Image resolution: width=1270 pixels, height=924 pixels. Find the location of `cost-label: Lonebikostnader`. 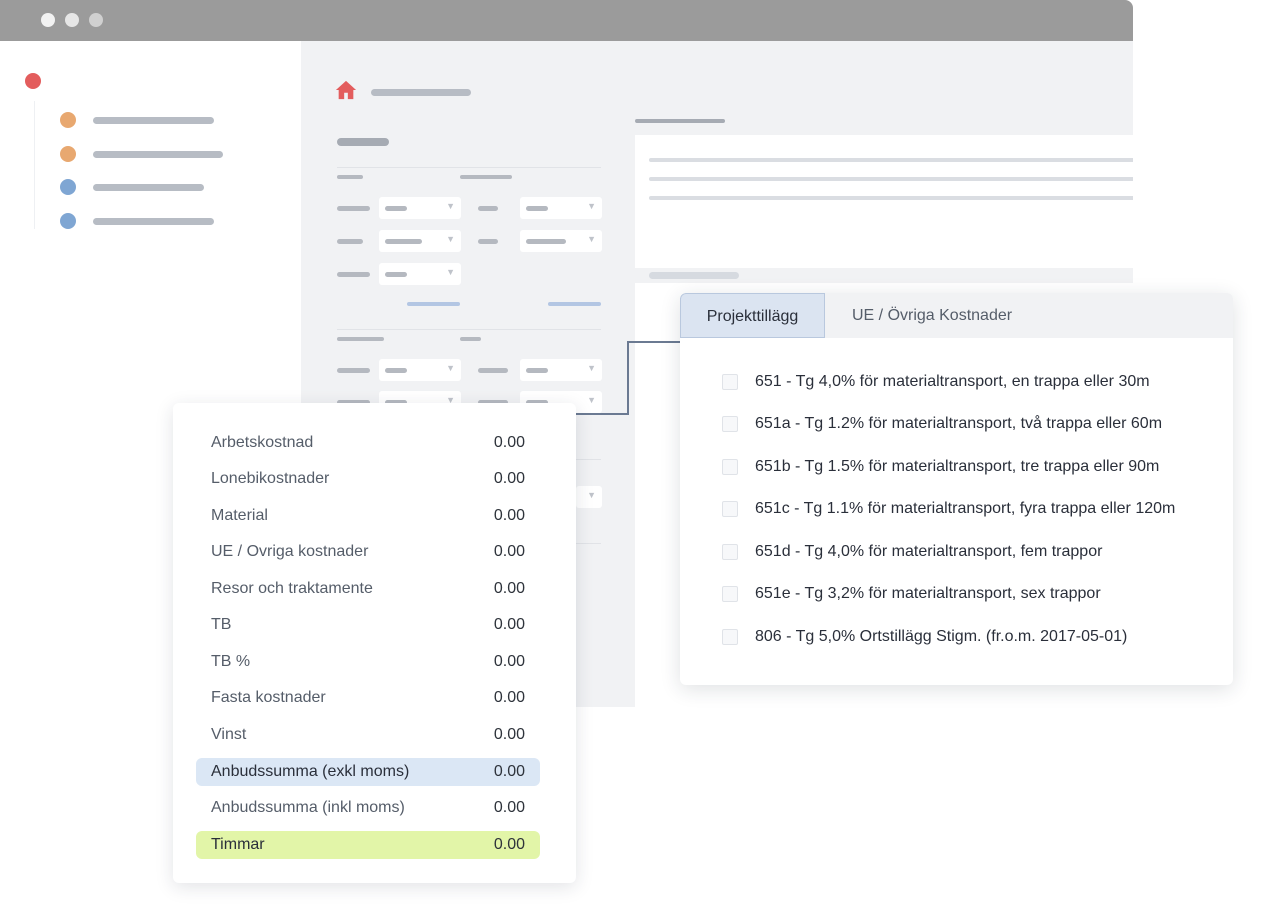

cost-label: Lonebikostnader is located at coordinates (270, 478).